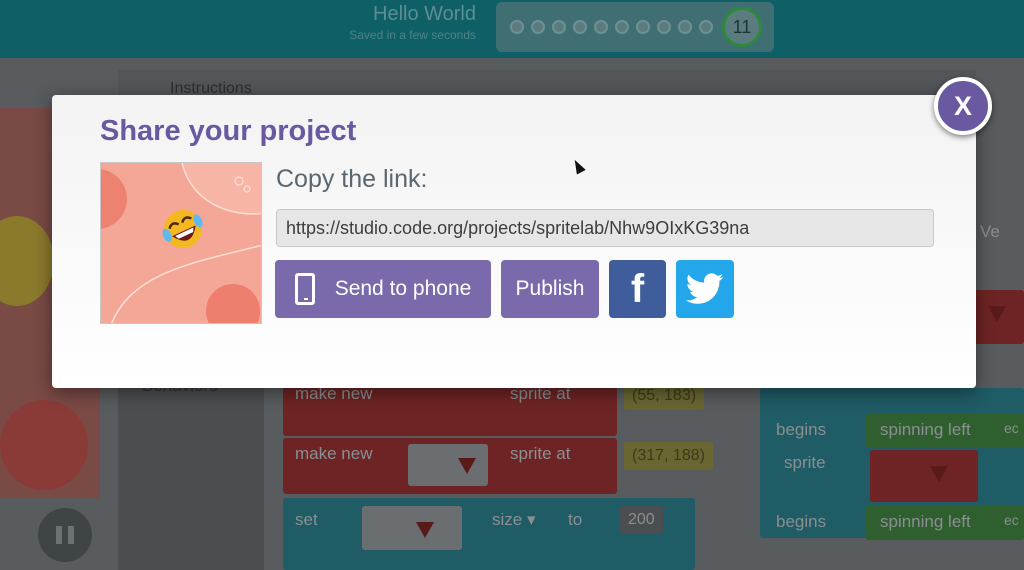 The image size is (1024, 570). I want to click on publish-label: Publish, so click(550, 288).